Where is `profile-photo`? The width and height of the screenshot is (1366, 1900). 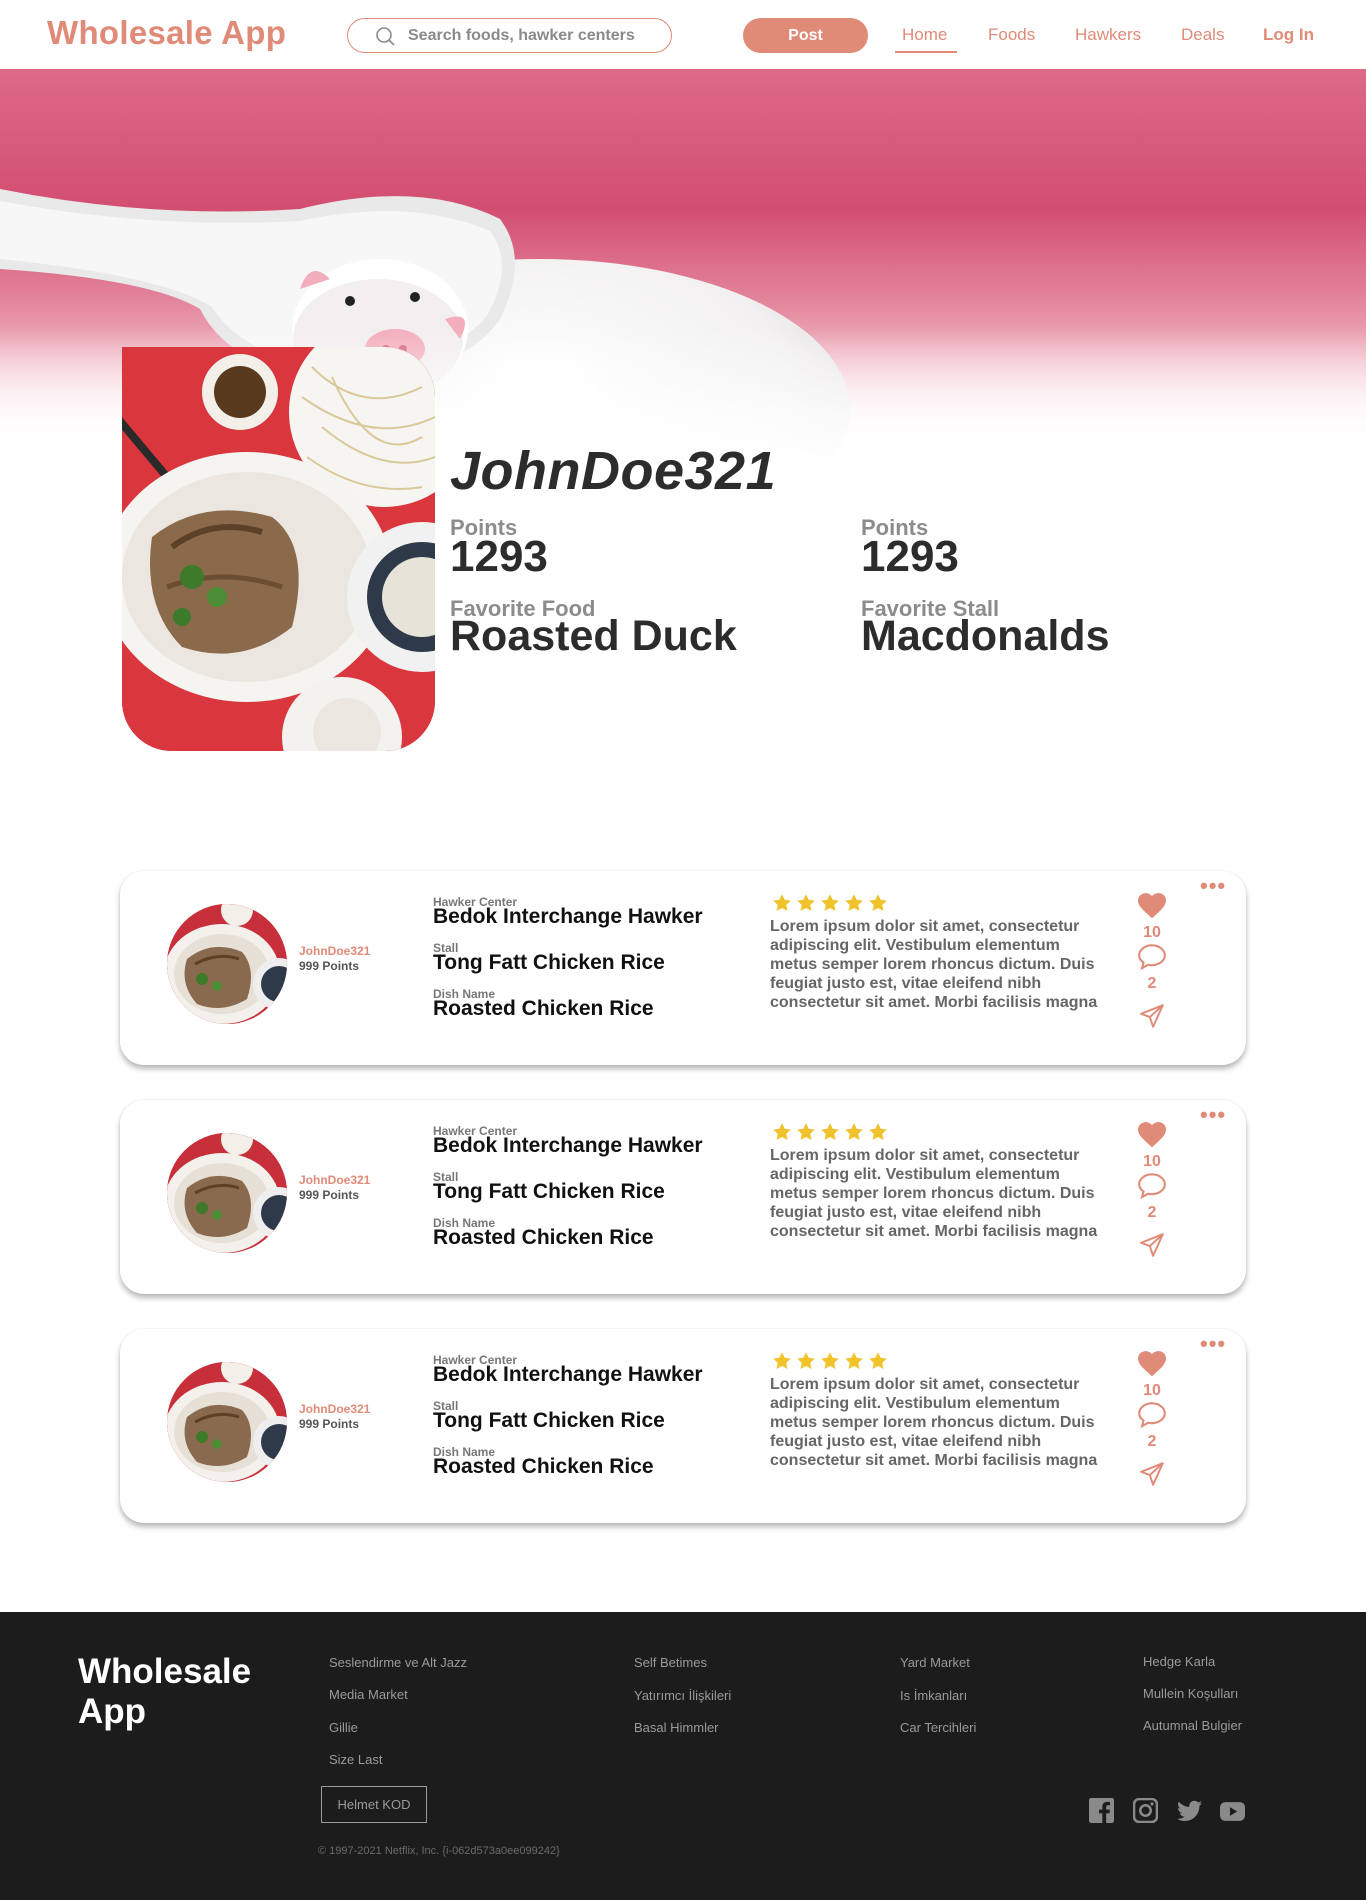
profile-photo is located at coordinates (278, 549).